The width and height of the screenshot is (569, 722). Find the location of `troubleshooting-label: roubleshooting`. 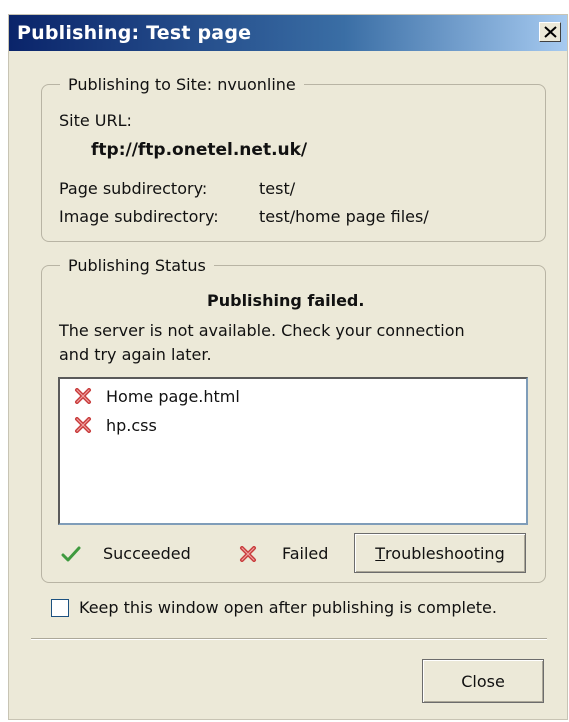

troubleshooting-label: roubleshooting is located at coordinates (445, 553).